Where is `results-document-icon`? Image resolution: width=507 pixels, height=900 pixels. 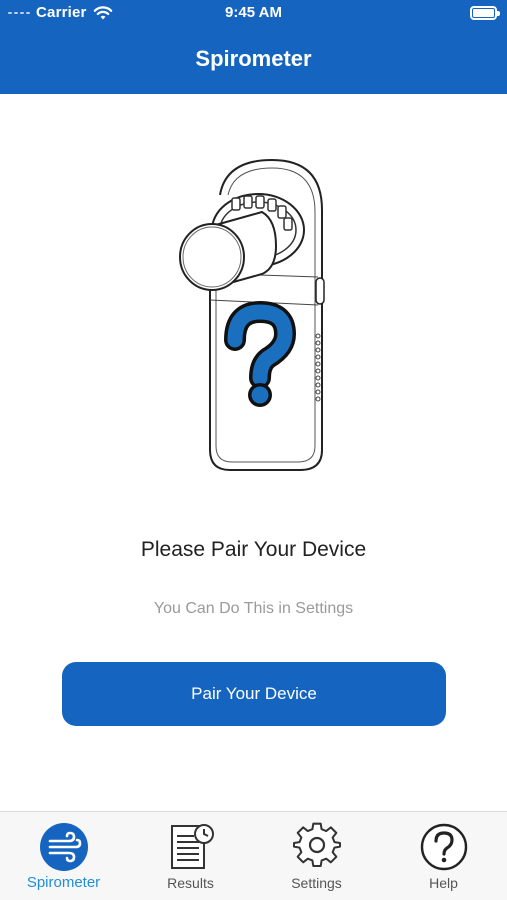
results-document-icon is located at coordinates (192, 846).